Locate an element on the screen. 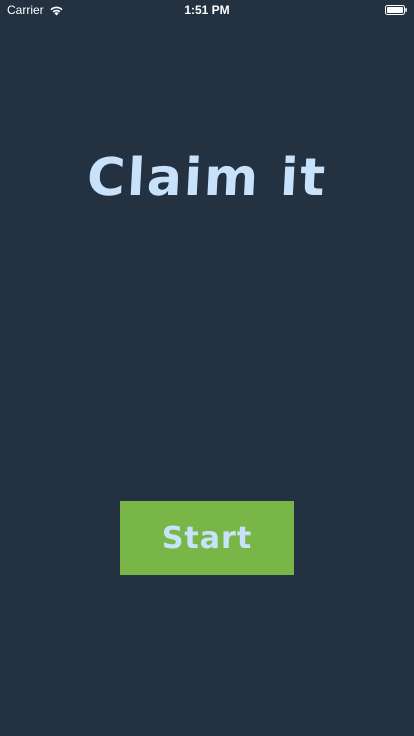 The height and width of the screenshot is (736, 414). status-time: 1:51 PM is located at coordinates (207, 10).